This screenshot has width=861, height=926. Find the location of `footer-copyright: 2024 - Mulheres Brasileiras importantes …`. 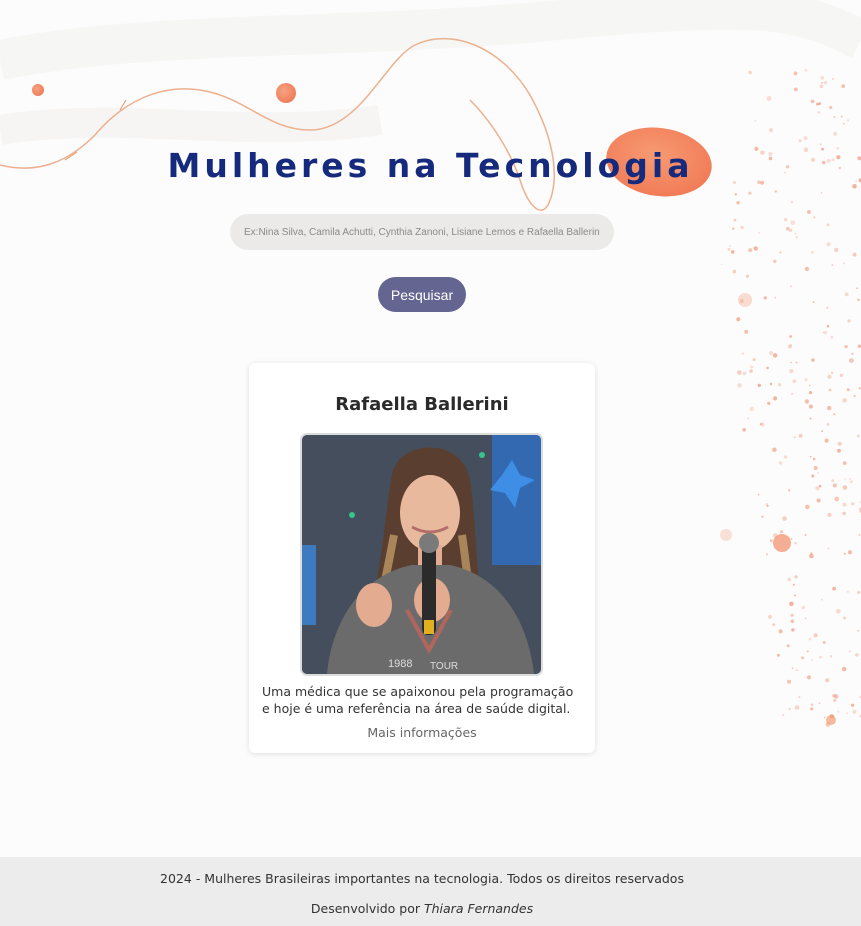

footer-copyright: 2024 - Mulheres Brasileiras importantes … is located at coordinates (422, 878).